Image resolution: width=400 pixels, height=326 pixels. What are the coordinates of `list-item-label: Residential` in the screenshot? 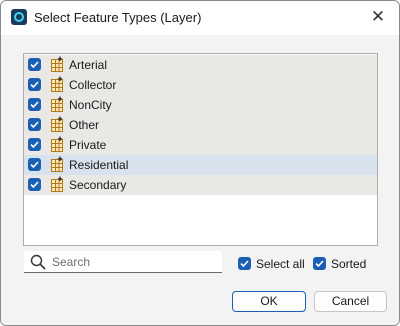 It's located at (99, 165).